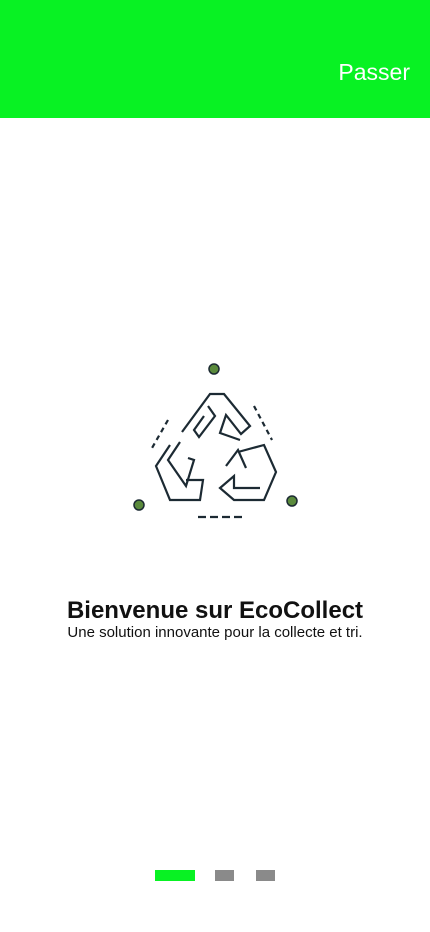  I want to click on recycle-icon, so click(215, 441).